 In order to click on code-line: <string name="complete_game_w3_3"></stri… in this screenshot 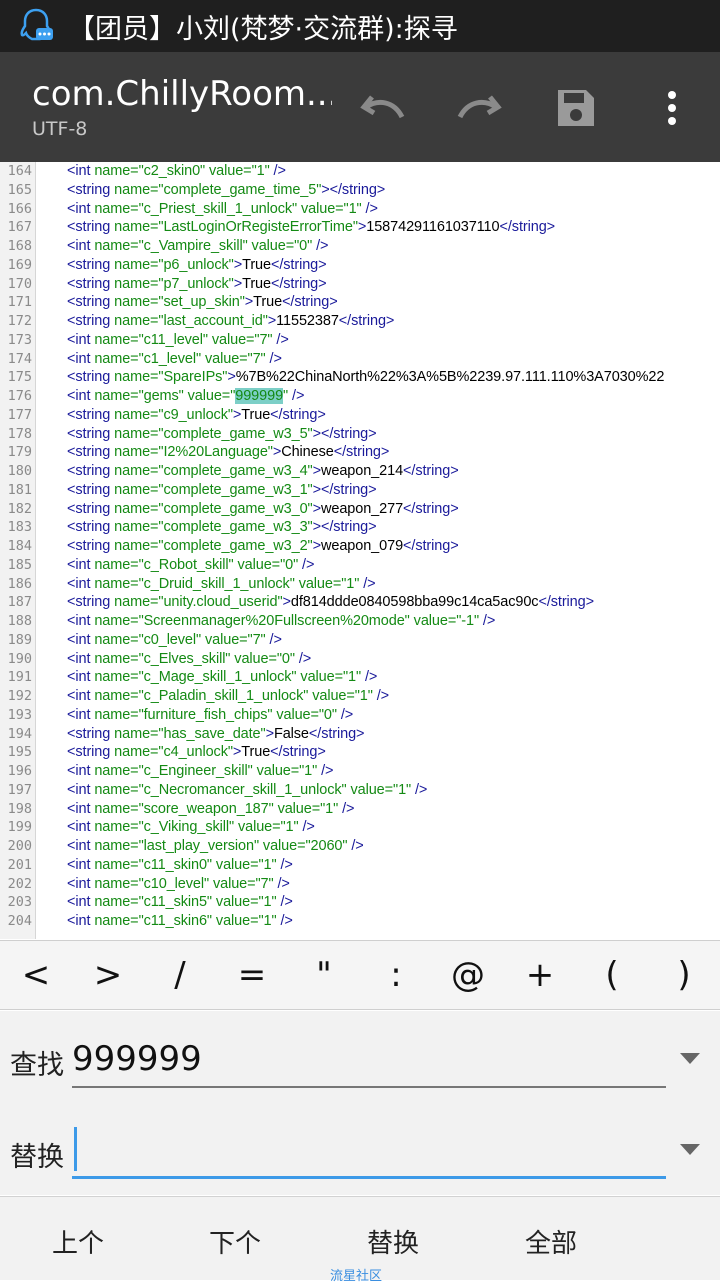, I will do `click(222, 527)`.